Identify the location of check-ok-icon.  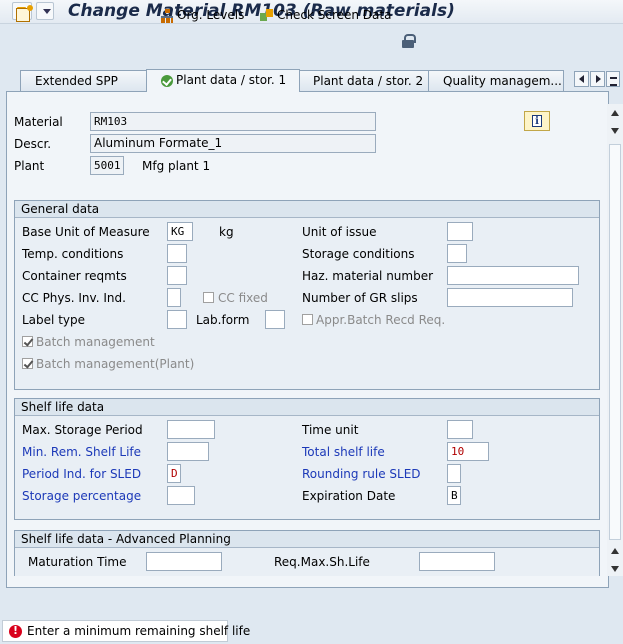
(167, 80).